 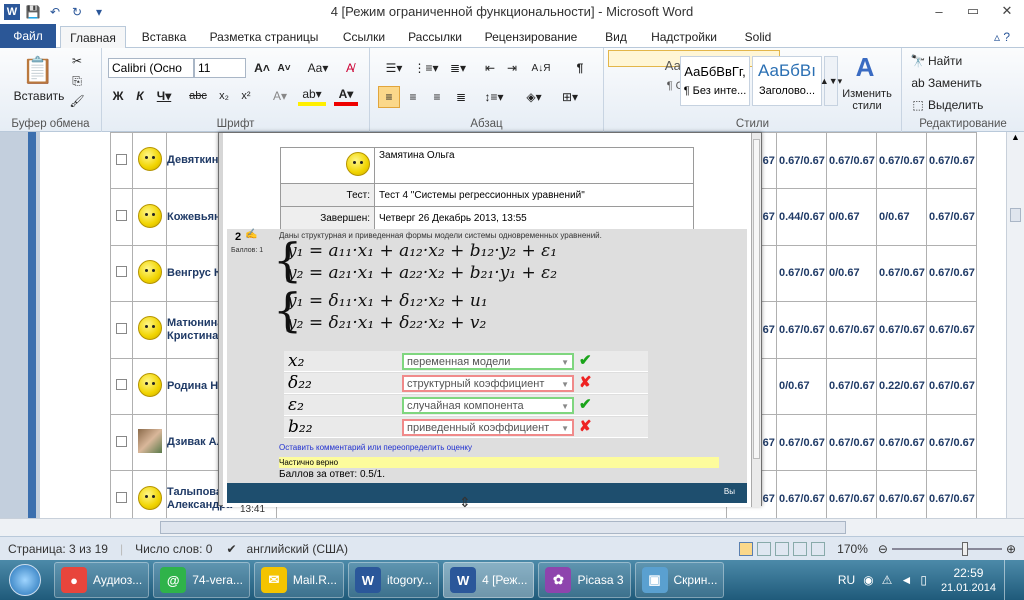 What do you see at coordinates (224, 96) in the screenshot?
I see `subscript-icon: x₂` at bounding box center [224, 96].